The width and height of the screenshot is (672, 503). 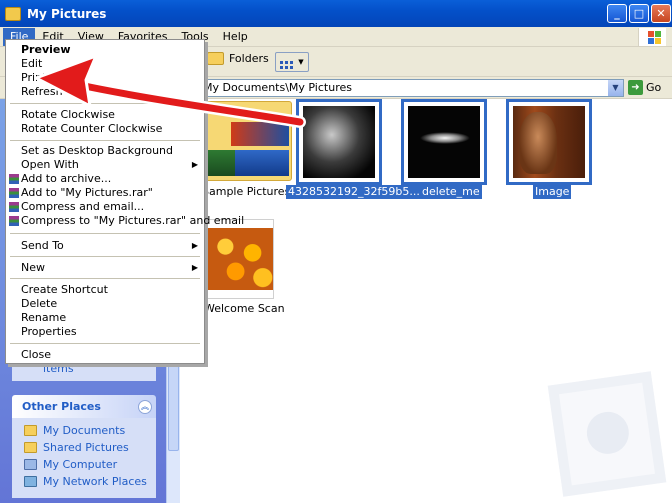 I want to click on views-button: ▼, so click(x=292, y=62).